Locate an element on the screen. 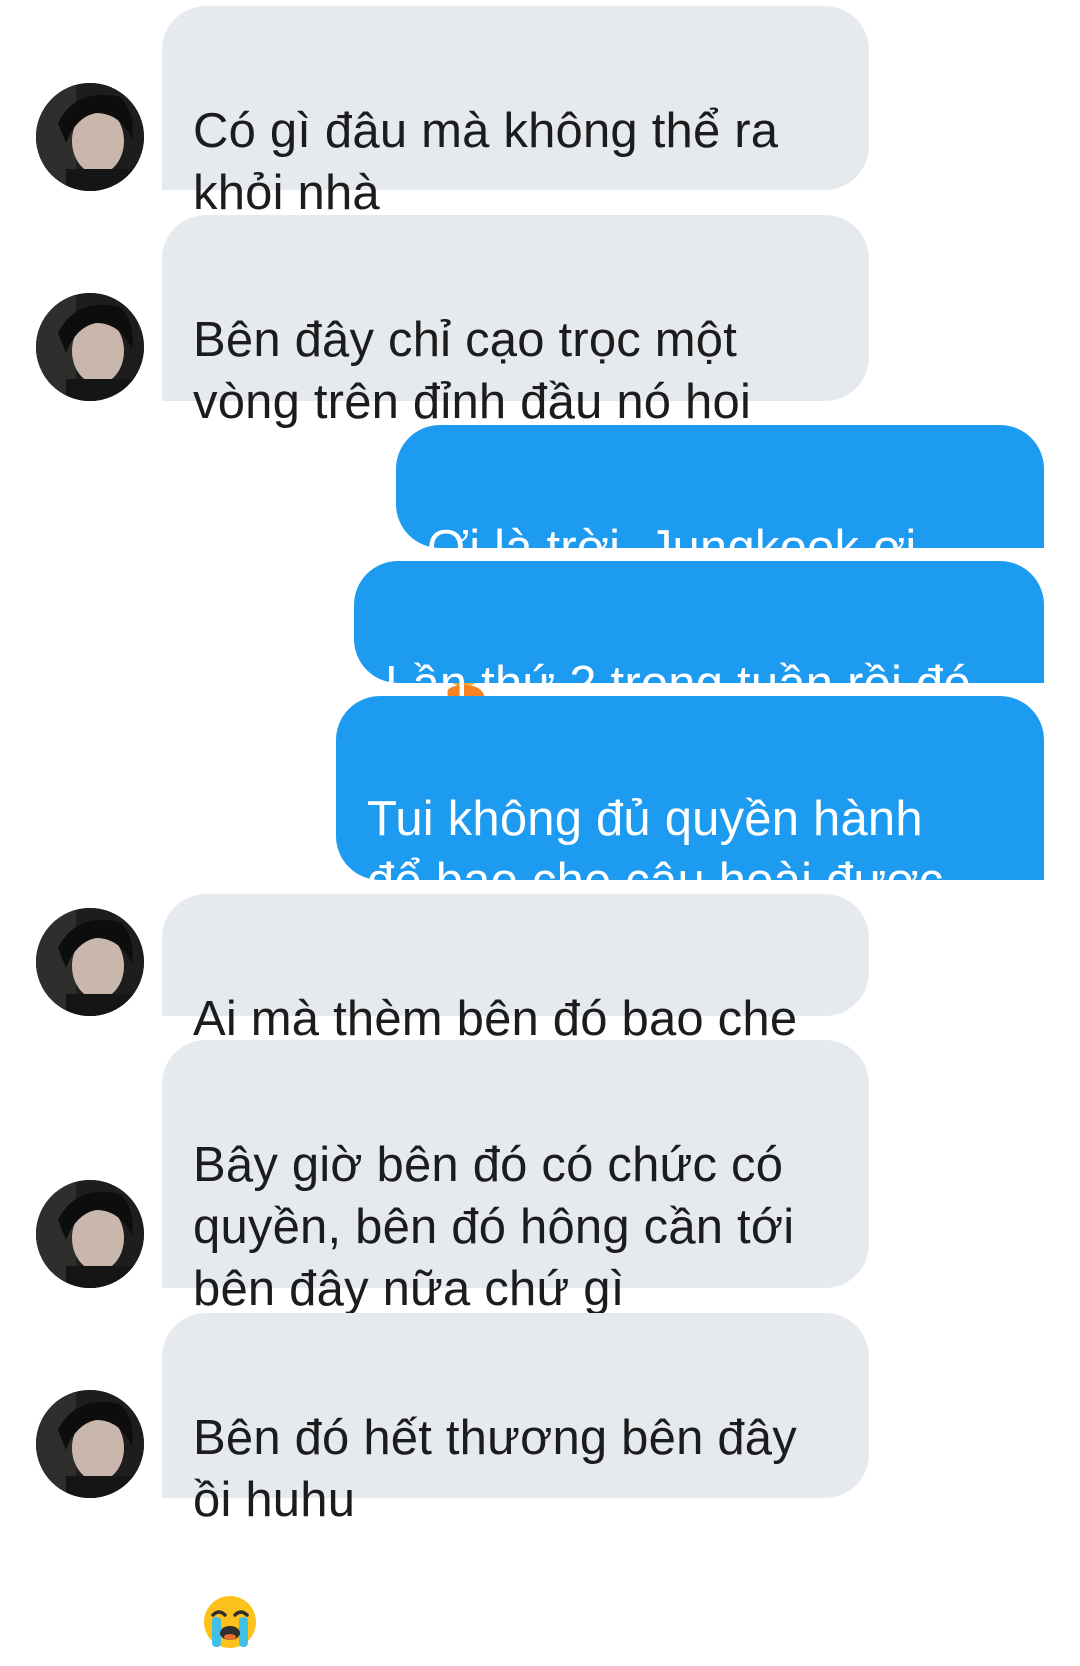 The image size is (1080, 1666). message-bubble-outgoing: Lần thứ 2 trong tuần rồi đó is located at coordinates (699, 636).